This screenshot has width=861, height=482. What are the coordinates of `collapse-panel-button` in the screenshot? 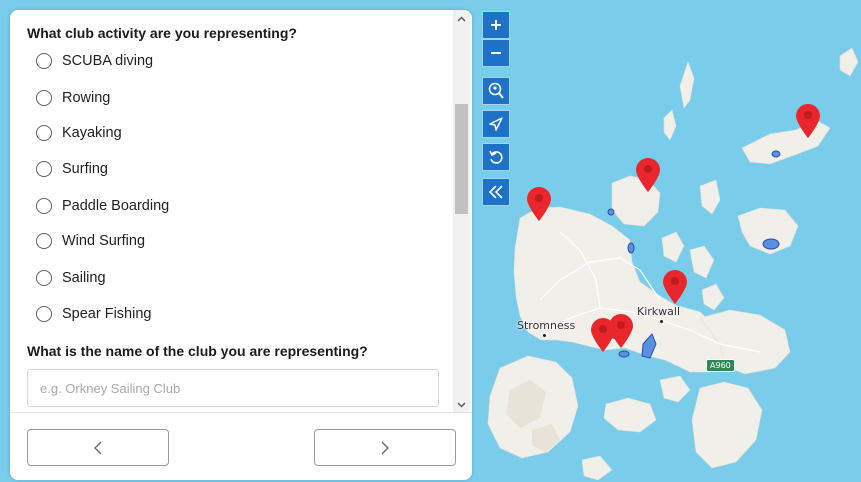 It's located at (496, 192).